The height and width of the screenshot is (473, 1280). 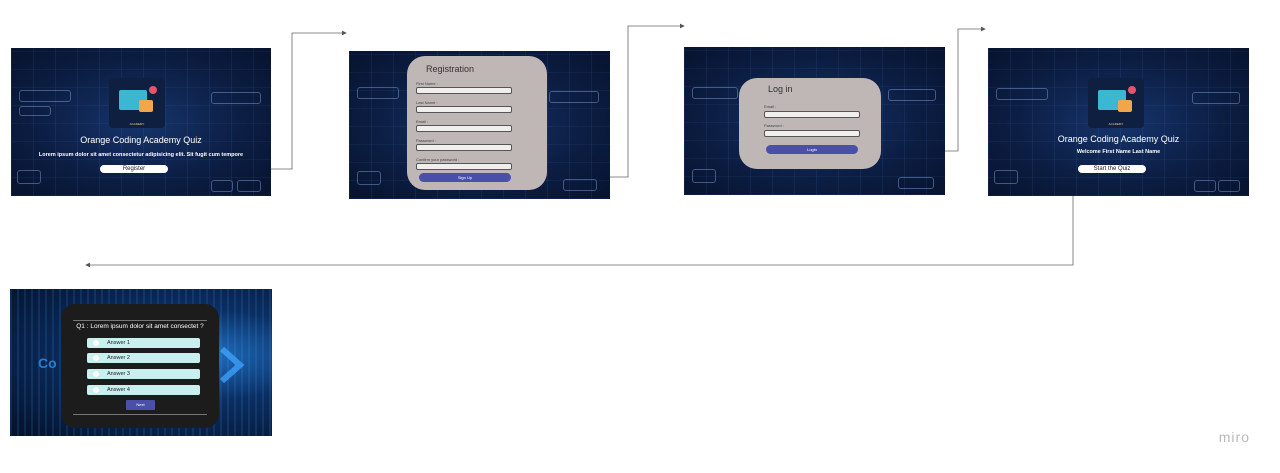 What do you see at coordinates (774, 125) in the screenshot?
I see `login-password-label: Password :` at bounding box center [774, 125].